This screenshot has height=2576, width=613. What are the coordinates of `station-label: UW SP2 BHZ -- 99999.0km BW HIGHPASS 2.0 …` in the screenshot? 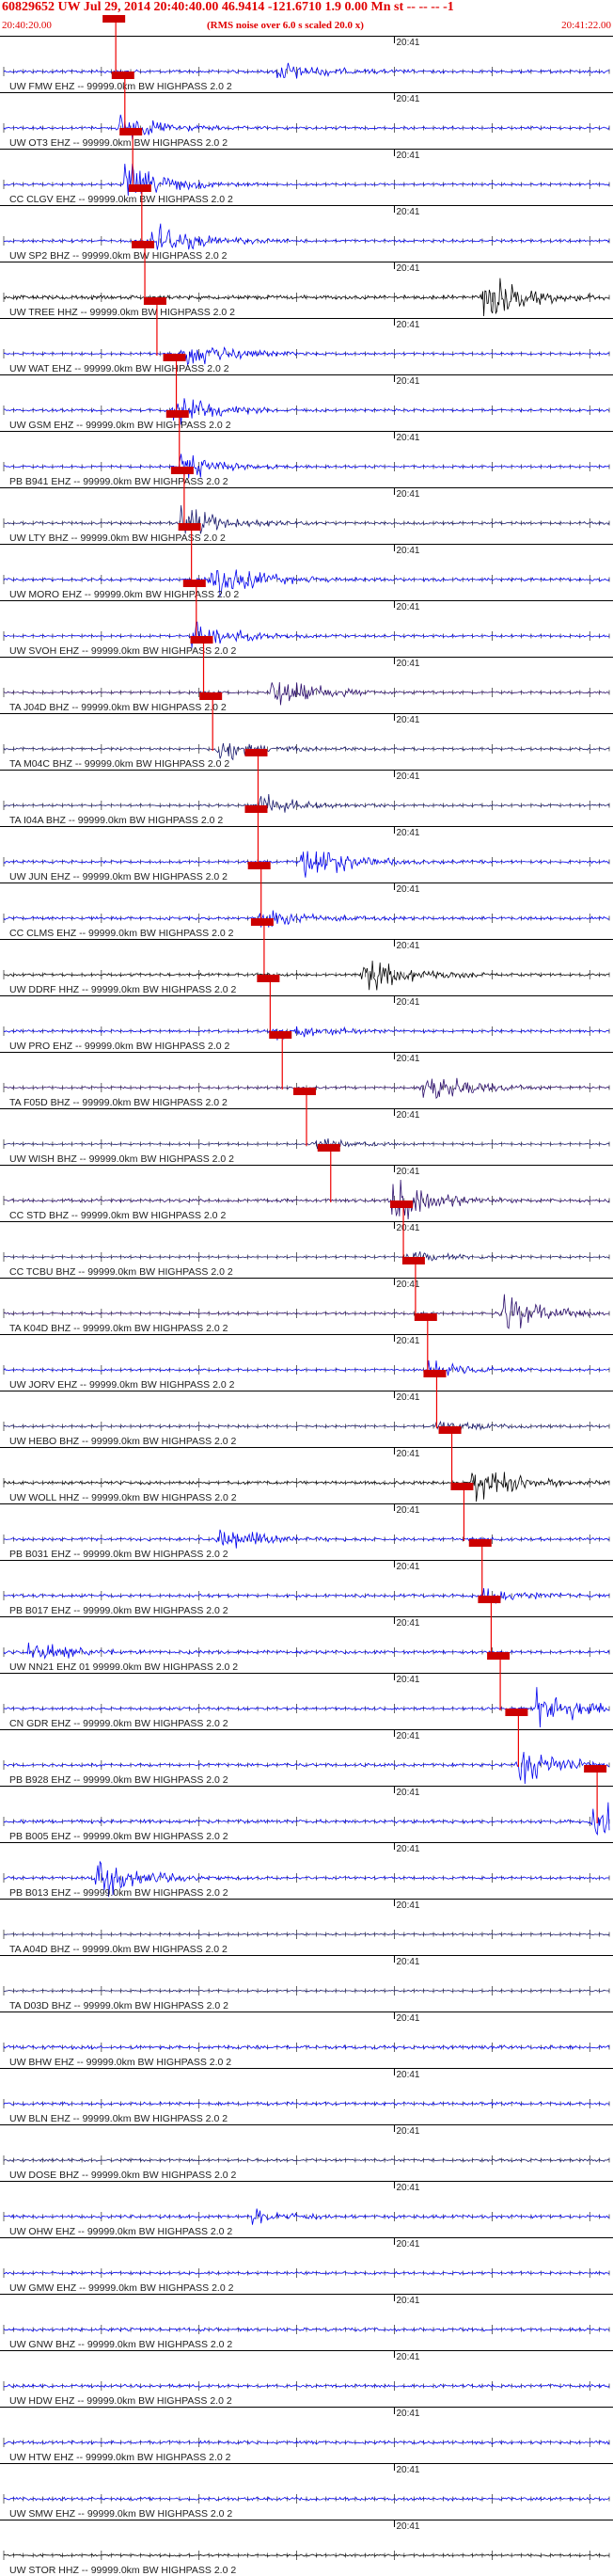 It's located at (118, 256).